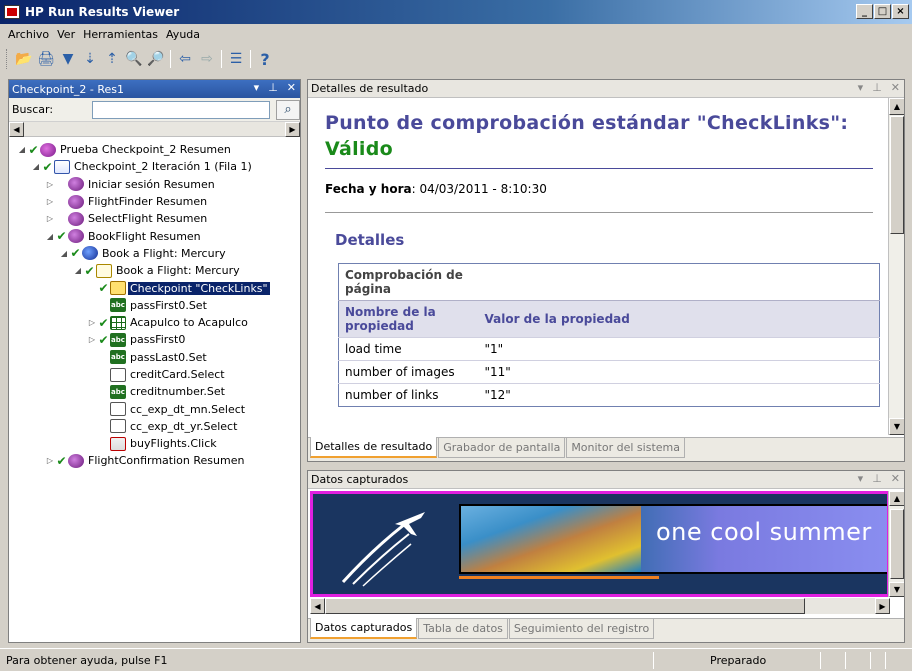 Image resolution: width=912 pixels, height=671 pixels. What do you see at coordinates (882, 11) in the screenshot?
I see `maximize-button: □` at bounding box center [882, 11].